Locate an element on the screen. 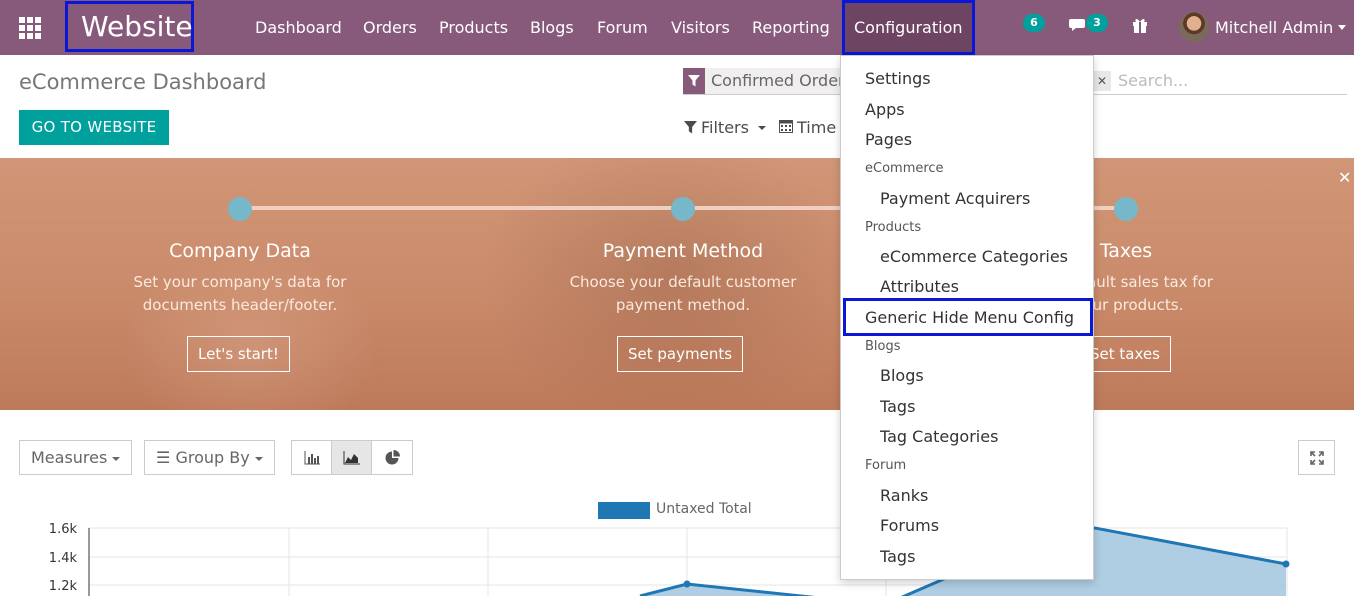 The image size is (1354, 596). step-company-title: Company Data is located at coordinates (240, 251).